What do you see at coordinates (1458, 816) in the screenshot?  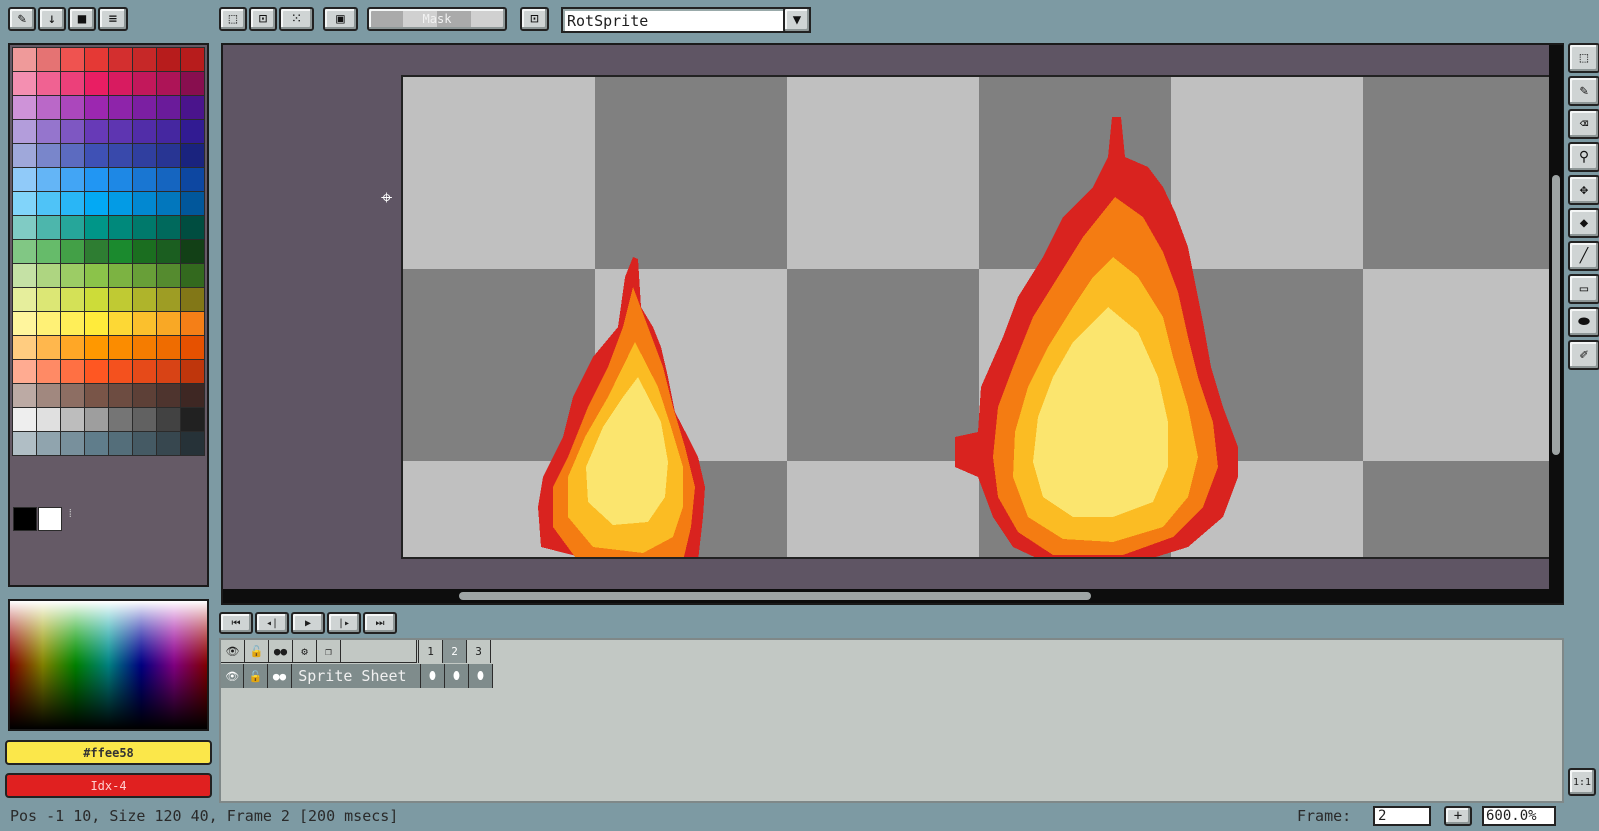 I see `add-frame-button: +` at bounding box center [1458, 816].